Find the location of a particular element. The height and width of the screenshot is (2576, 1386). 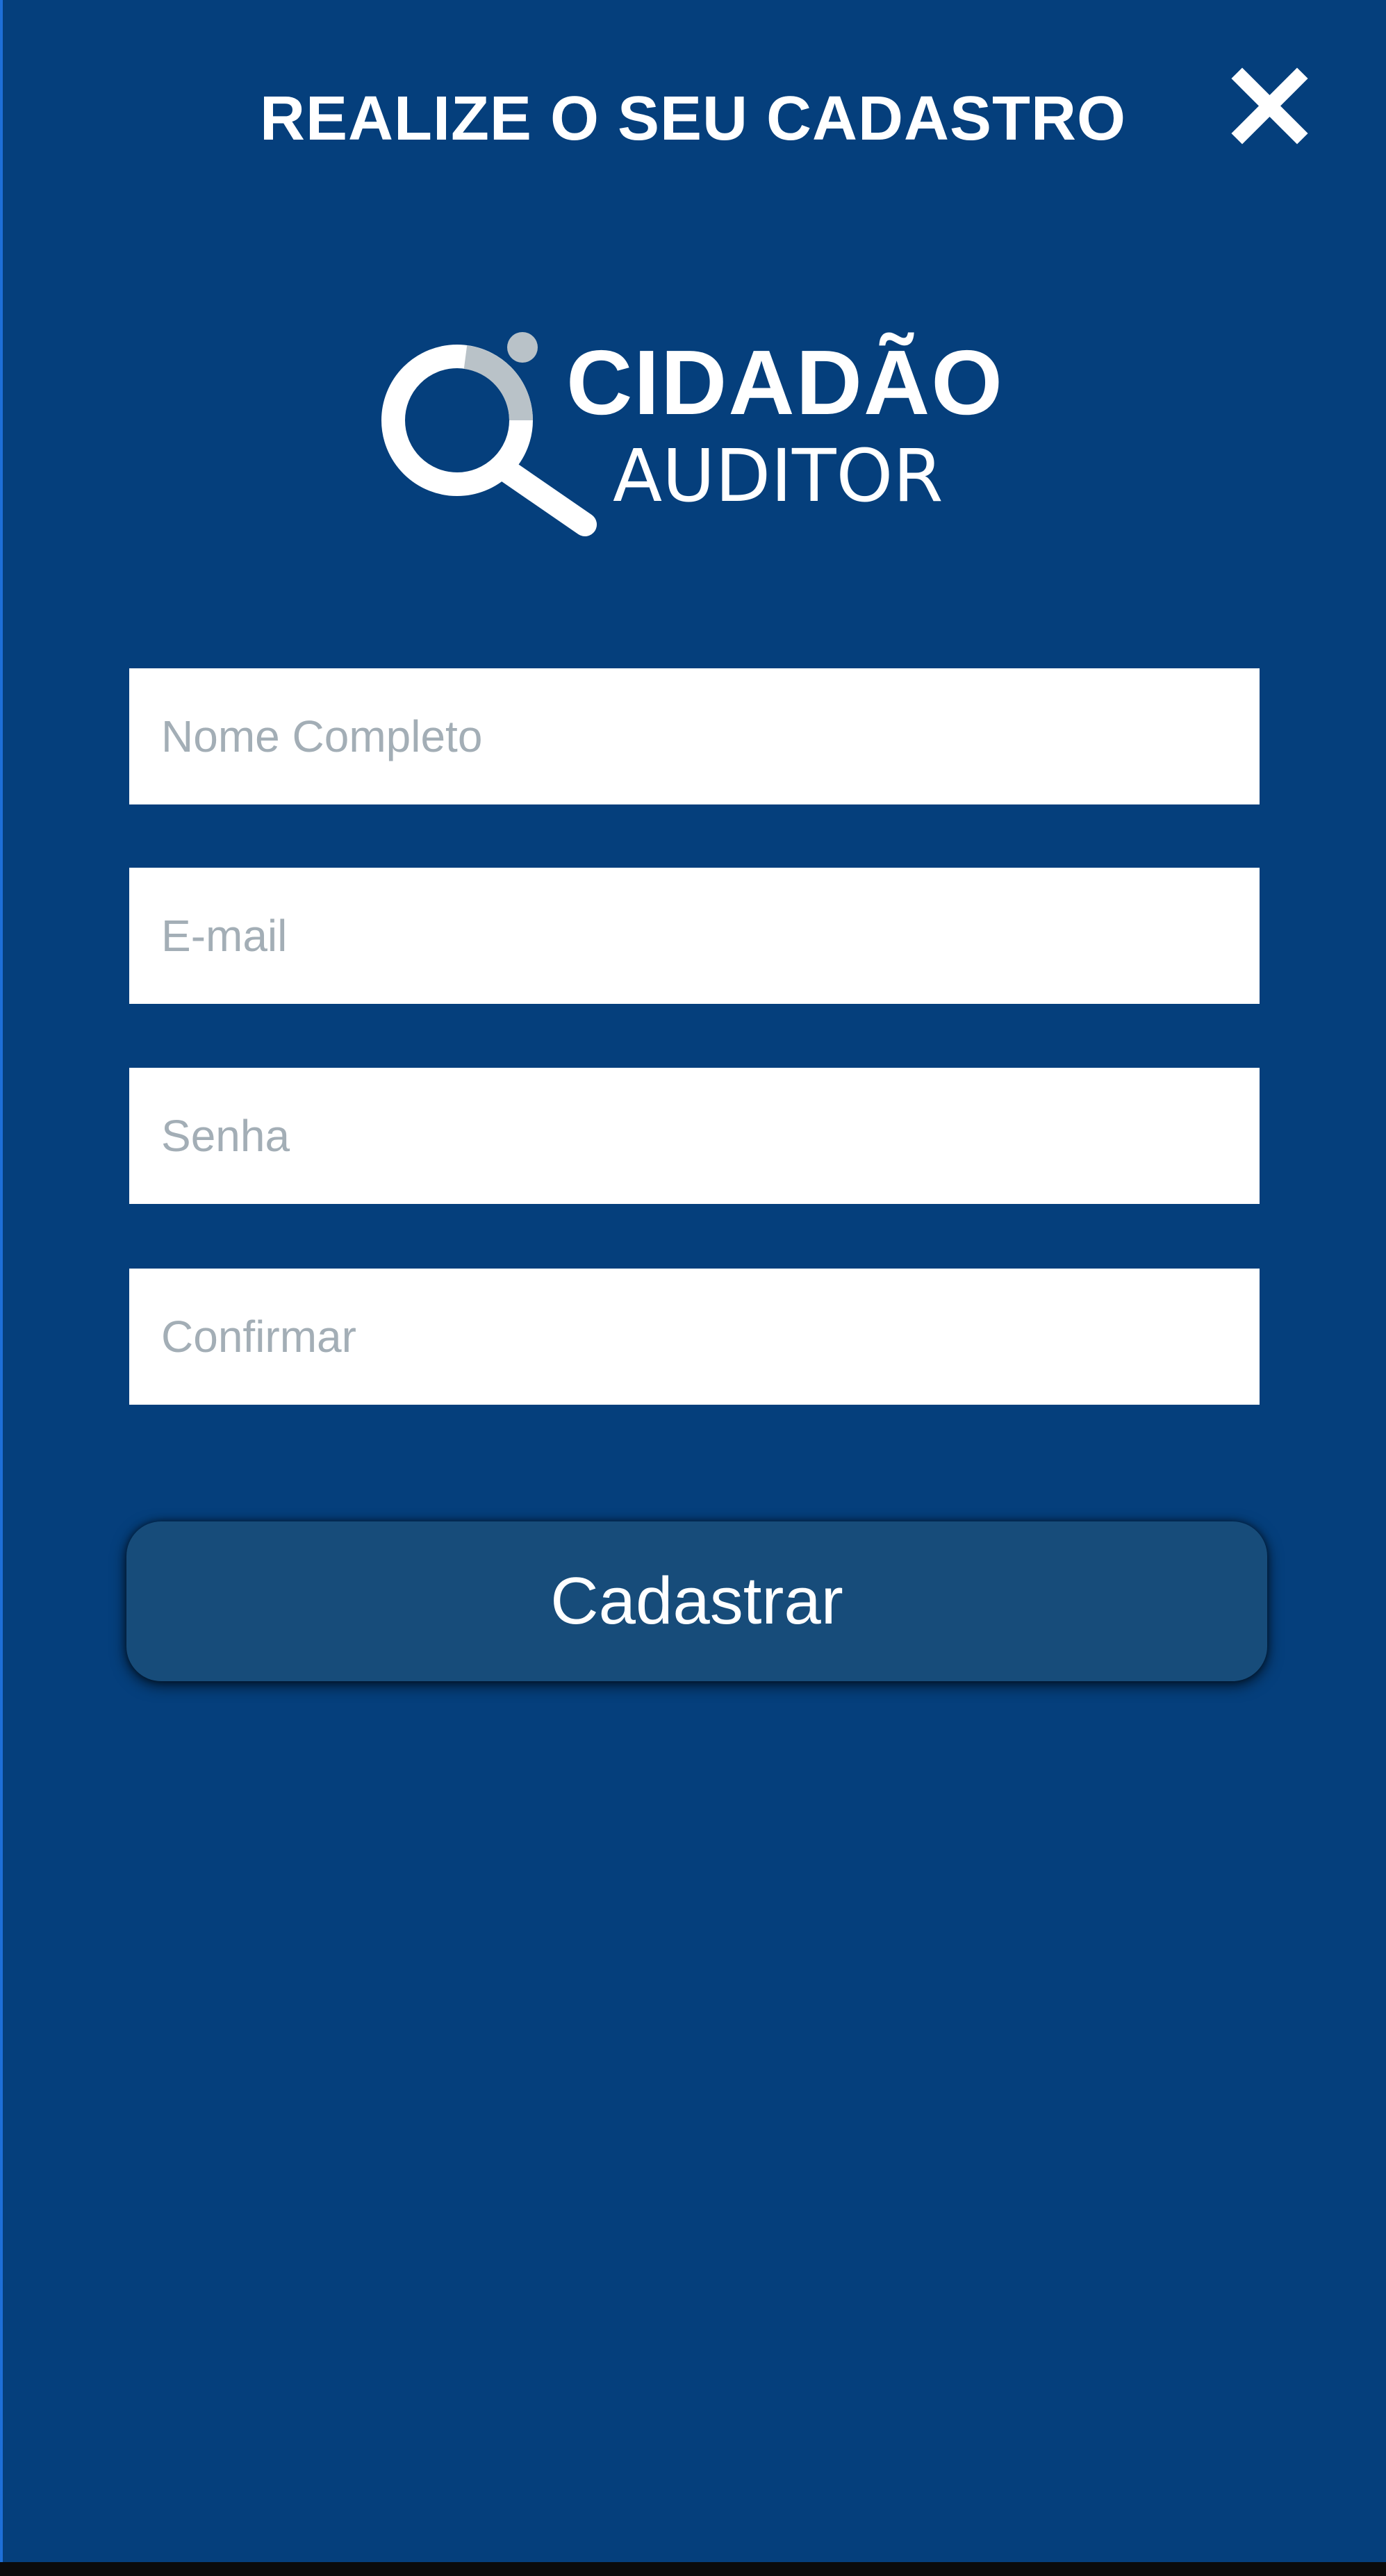

email-input is located at coordinates (695, 936).